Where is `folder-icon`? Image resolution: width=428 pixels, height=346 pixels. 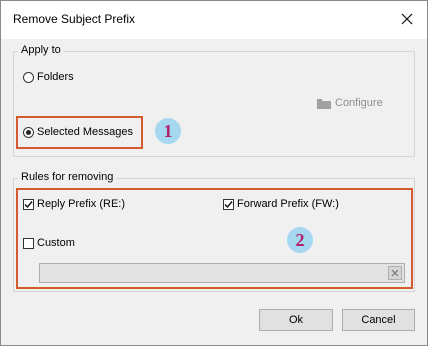
folder-icon is located at coordinates (324, 103).